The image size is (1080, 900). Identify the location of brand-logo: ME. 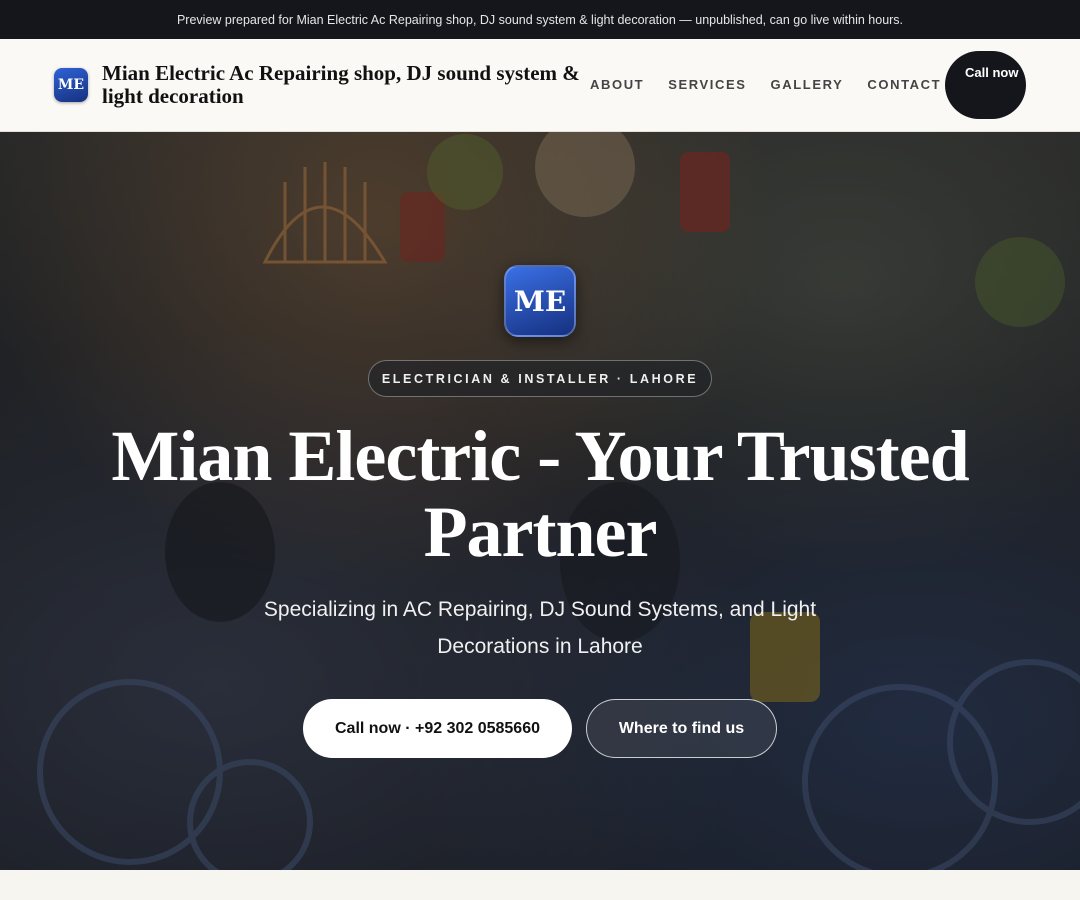
(71, 85).